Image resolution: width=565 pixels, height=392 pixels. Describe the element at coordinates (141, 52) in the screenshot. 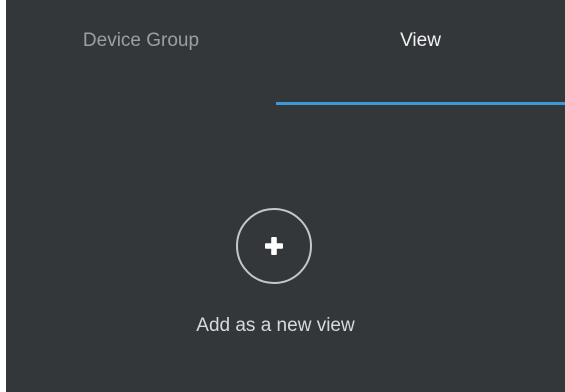

I see `tab-device-group: Device Group` at that location.